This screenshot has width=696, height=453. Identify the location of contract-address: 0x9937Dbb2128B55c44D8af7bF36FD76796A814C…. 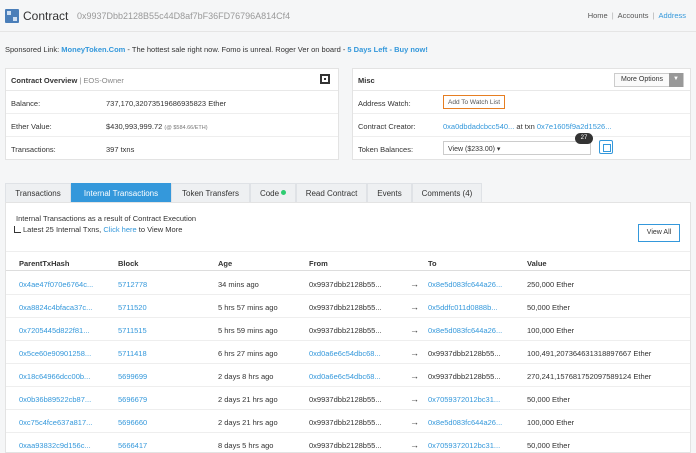
(184, 16).